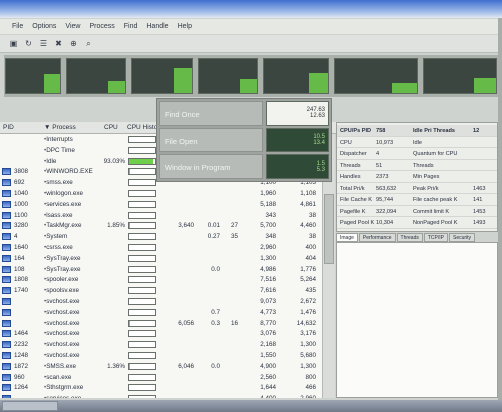 The image size is (502, 412). Describe the element at coordinates (21, 215) in the screenshot. I see `pid-cell: 1100` at that location.